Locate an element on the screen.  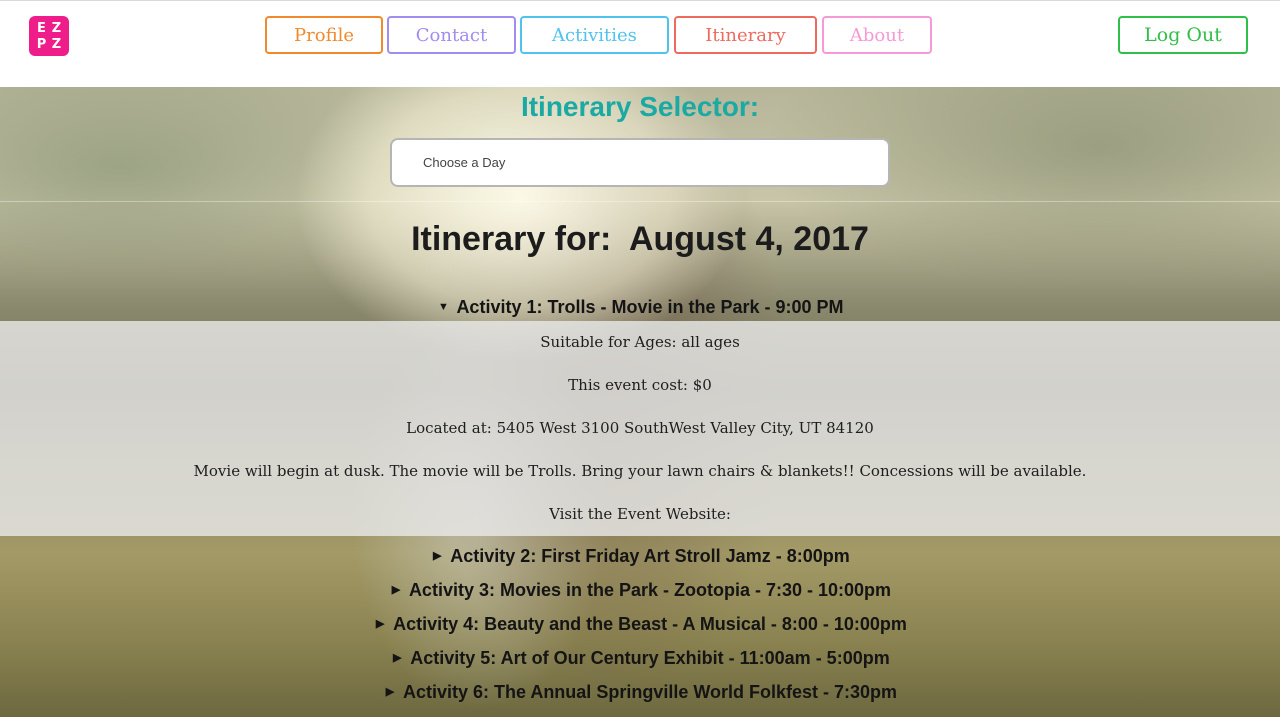
itinerary-heading: Itinerary for: August 4, 2017 is located at coordinates (640, 239).